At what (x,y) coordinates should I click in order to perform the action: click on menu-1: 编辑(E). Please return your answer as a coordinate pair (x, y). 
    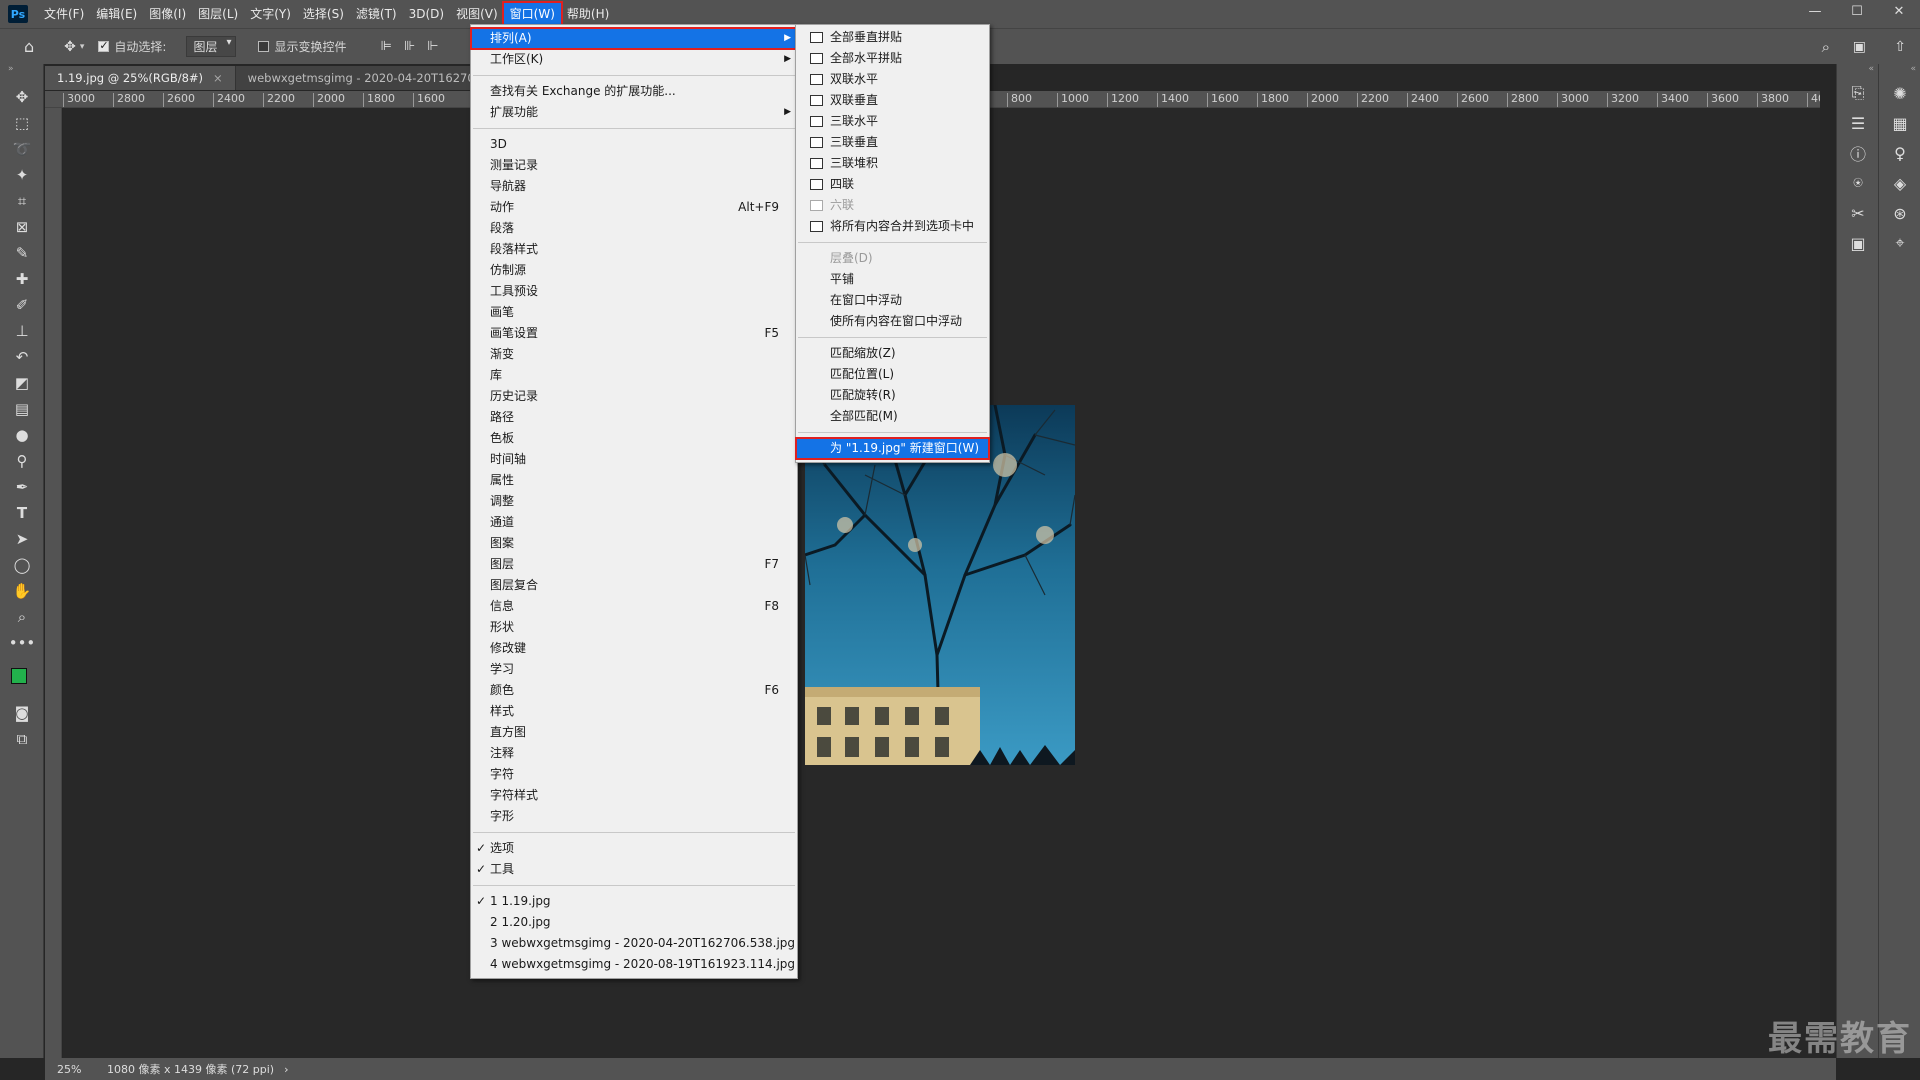
    Looking at the image, I should click on (116, 14).